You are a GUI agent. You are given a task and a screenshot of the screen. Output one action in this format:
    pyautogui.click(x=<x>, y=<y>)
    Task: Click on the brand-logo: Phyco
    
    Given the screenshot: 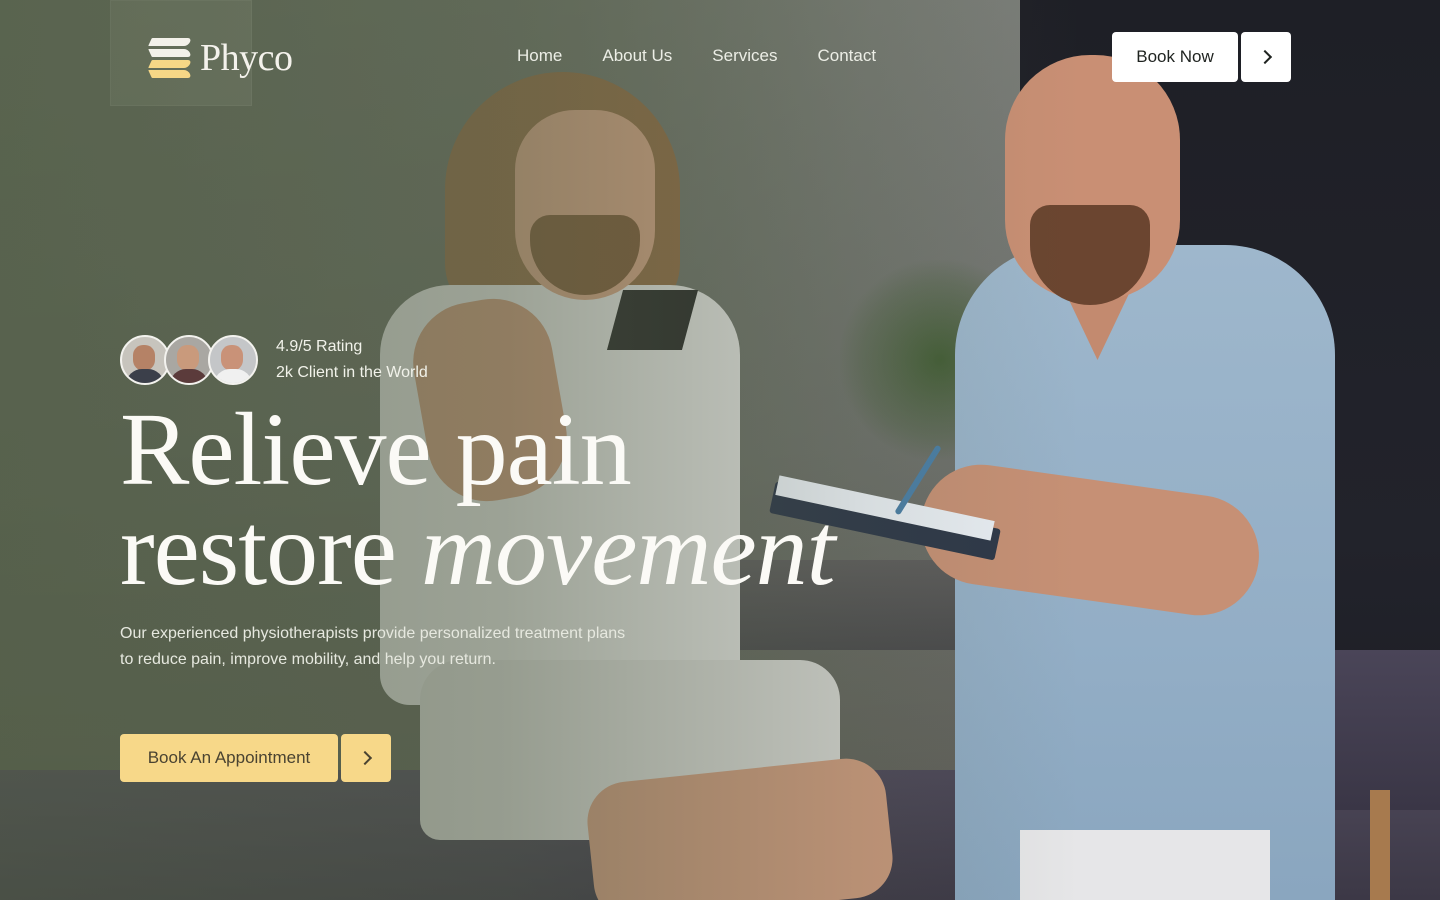 What is the action you would take?
    pyautogui.click(x=220, y=58)
    